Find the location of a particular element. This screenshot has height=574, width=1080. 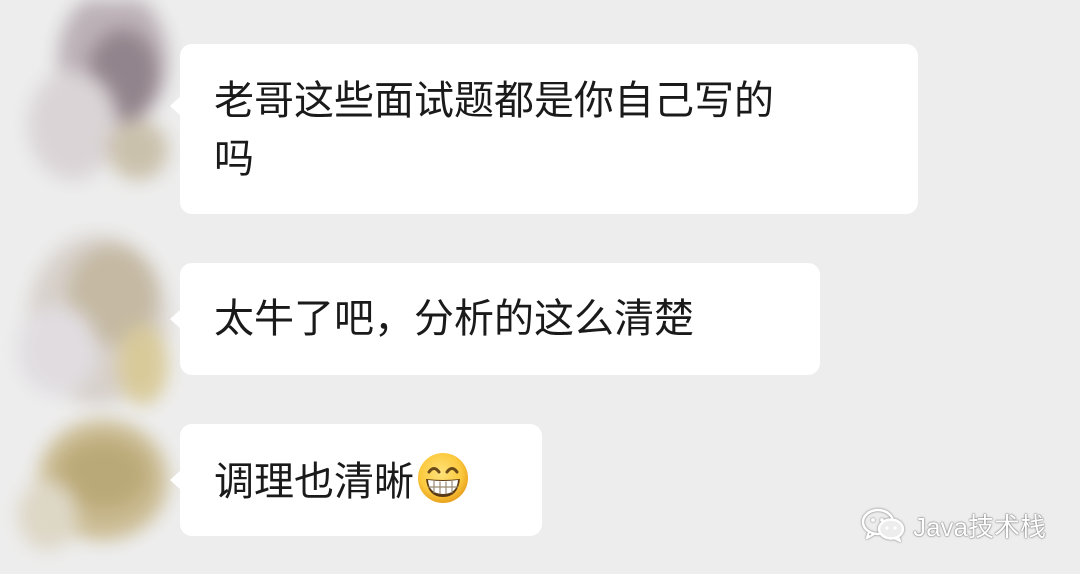

message-text-line: 吗 is located at coordinates (234, 159).